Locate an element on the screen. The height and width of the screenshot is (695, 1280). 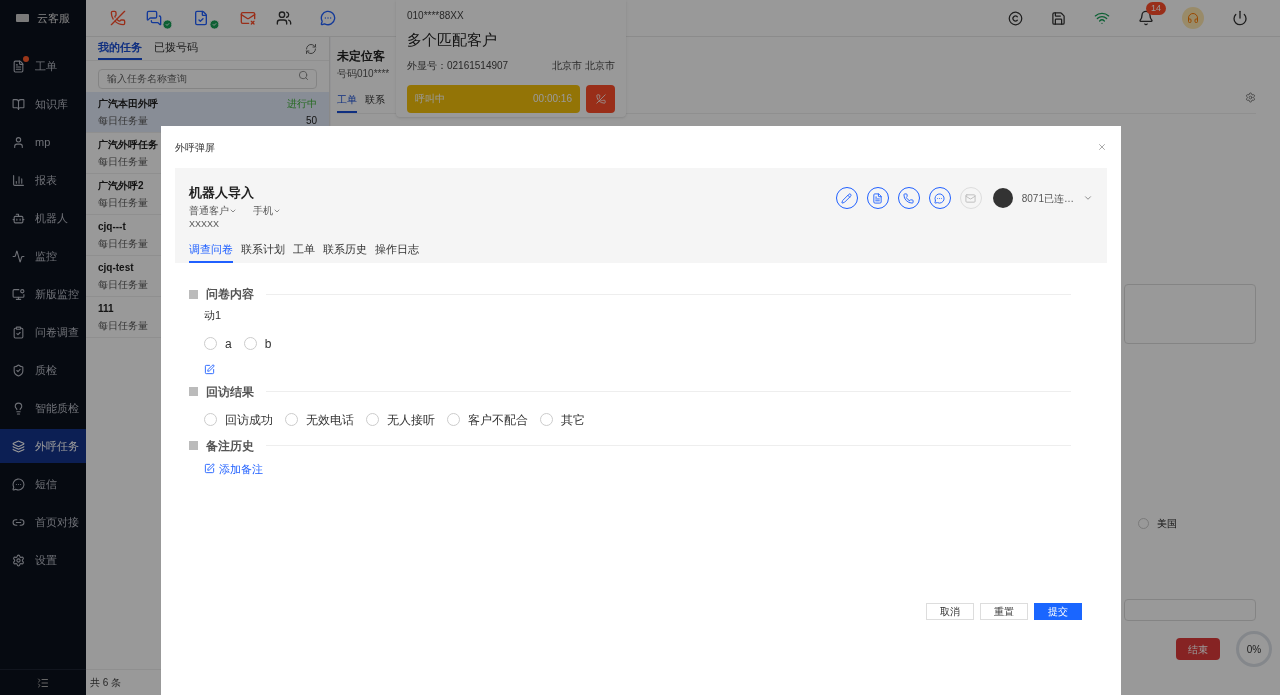
refresh-icon is located at coordinates (311, 48).